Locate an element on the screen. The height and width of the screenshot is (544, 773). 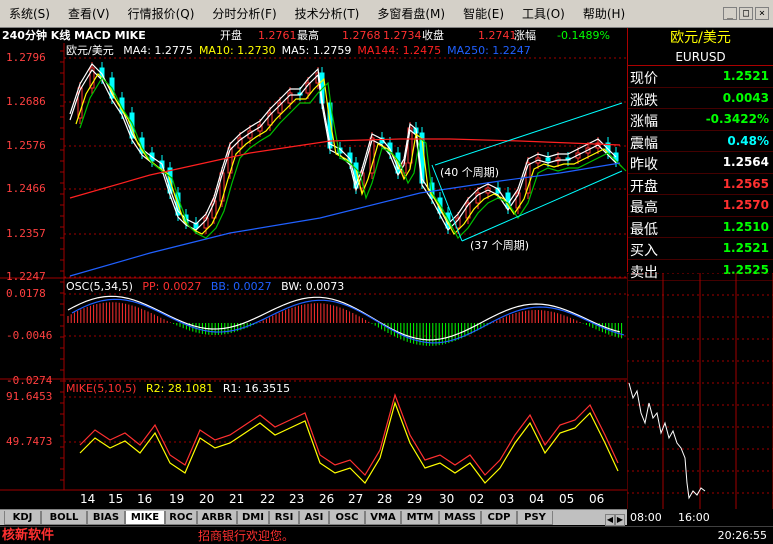
brand-logo: 核新软件 is located at coordinates (28, 535).